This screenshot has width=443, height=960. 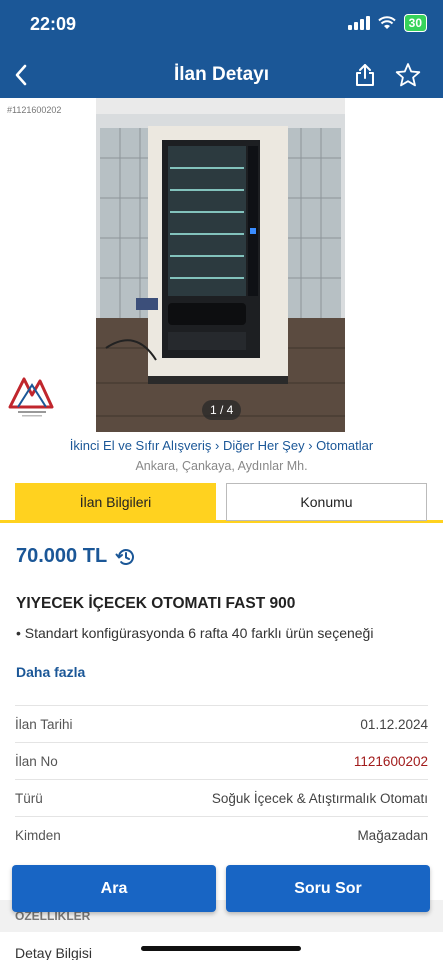 I want to click on share-button, so click(x=365, y=75).